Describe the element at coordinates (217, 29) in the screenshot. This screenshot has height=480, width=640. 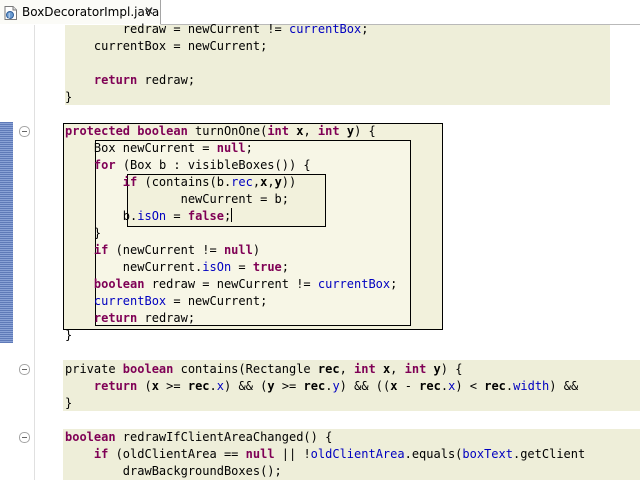
I see `code-line: redraw = newCurrent != currentBox;` at that location.